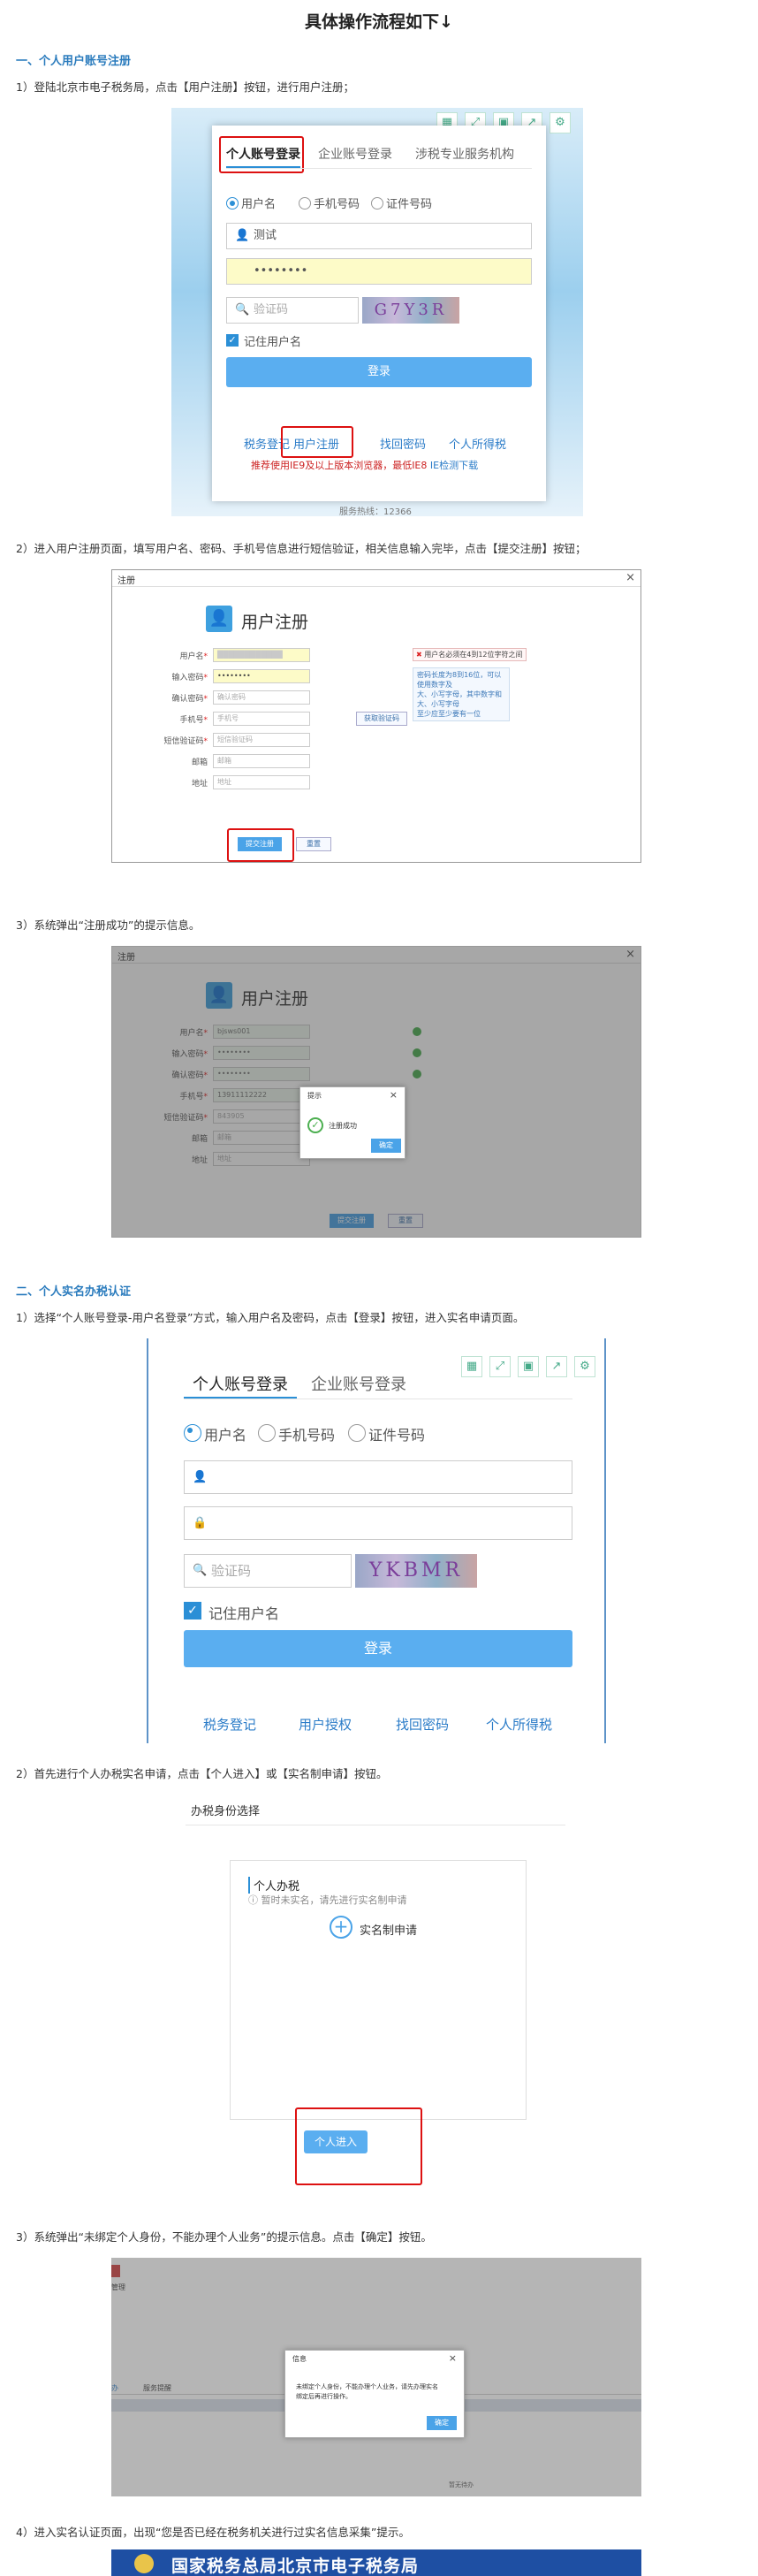  I want to click on qrcode-icon: ▦, so click(471, 1366).